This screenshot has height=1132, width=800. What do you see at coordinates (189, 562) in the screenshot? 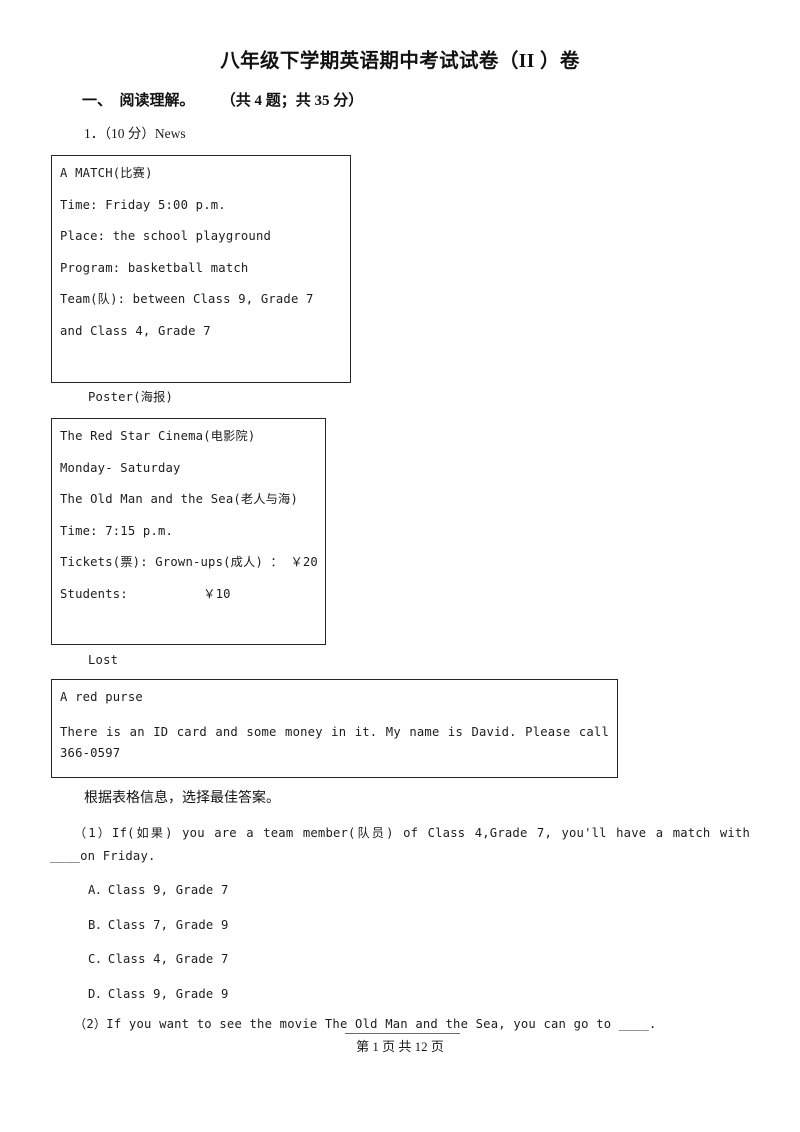
I see `cinema-line-tickets: Tickets(票): Grown-ups(成人) ： ￥20` at bounding box center [189, 562].